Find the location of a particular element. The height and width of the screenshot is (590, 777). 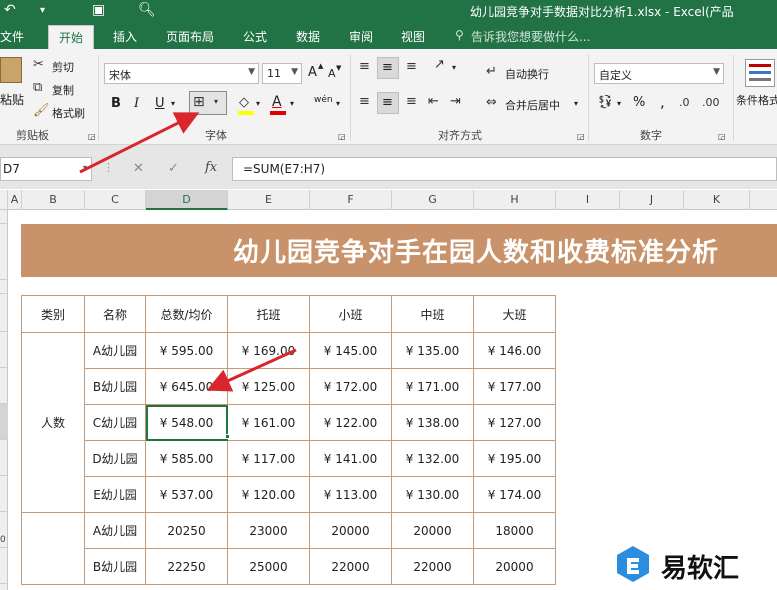

currency-icon: 💱︎ is located at coordinates (605, 103).